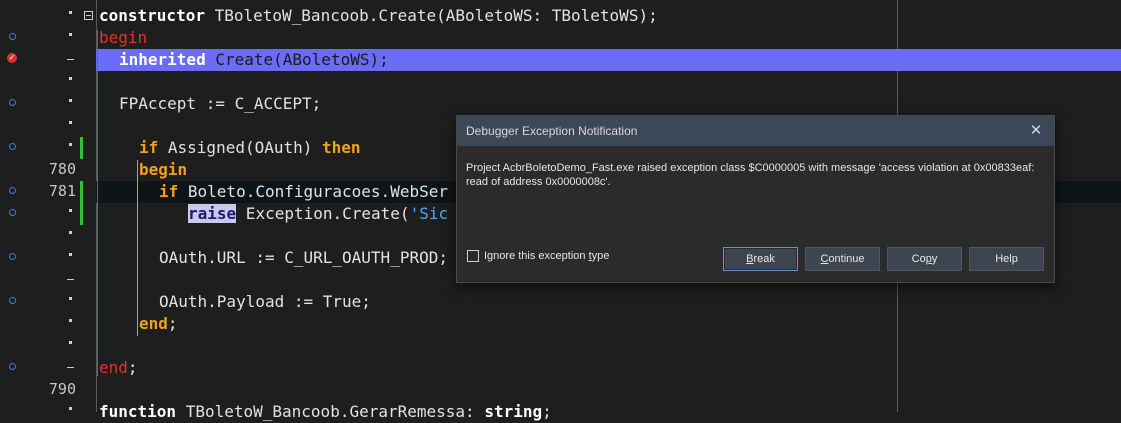  What do you see at coordinates (431, 15) in the screenshot?
I see `code-text: TBoletoW_Bancoob.Create(ABoletoWS` at bounding box center [431, 15].